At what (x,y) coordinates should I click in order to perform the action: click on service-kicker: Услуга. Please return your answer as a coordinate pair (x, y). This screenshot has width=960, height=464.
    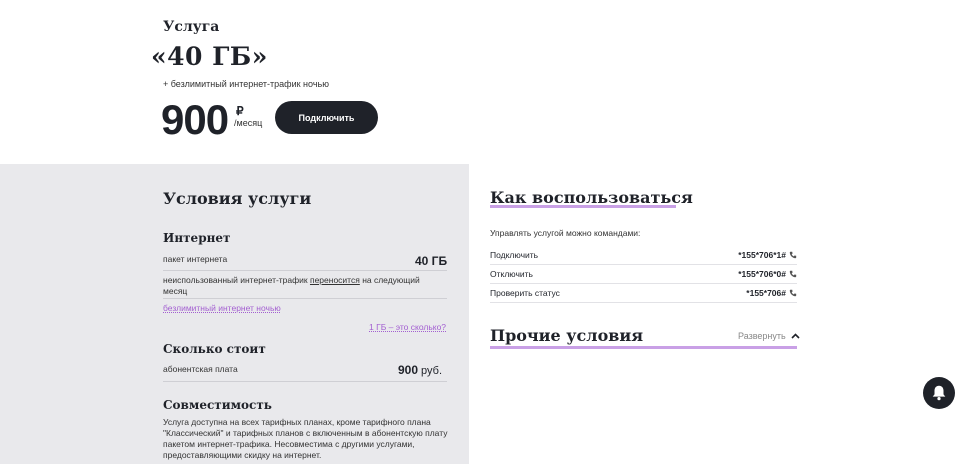
    Looking at the image, I should click on (191, 27).